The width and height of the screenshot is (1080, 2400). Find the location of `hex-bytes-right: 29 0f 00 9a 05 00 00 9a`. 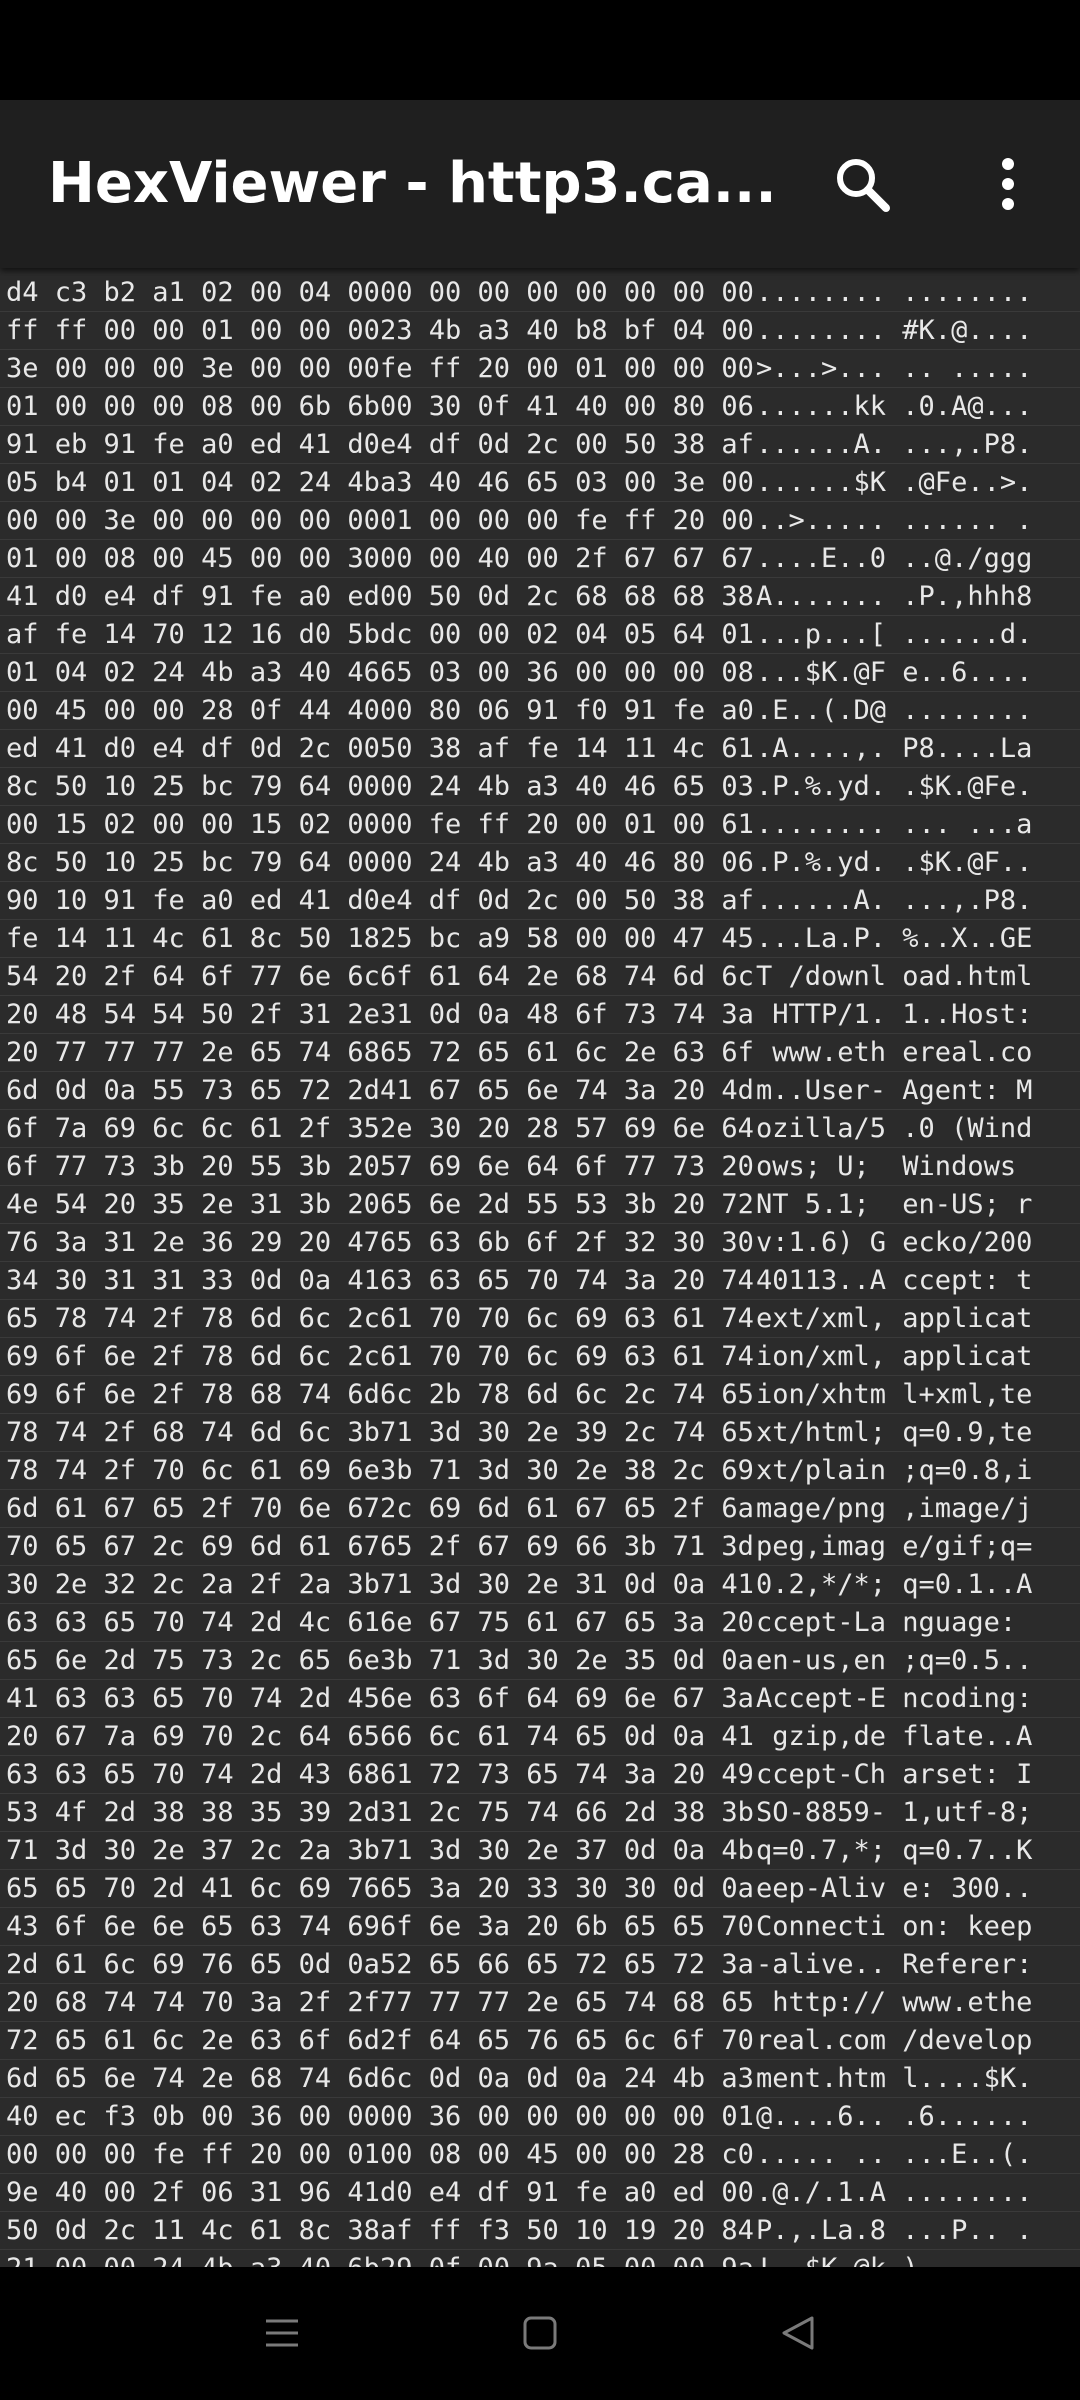

hex-bytes-right: 29 0f 00 9a 05 00 00 9a is located at coordinates (567, 2258).